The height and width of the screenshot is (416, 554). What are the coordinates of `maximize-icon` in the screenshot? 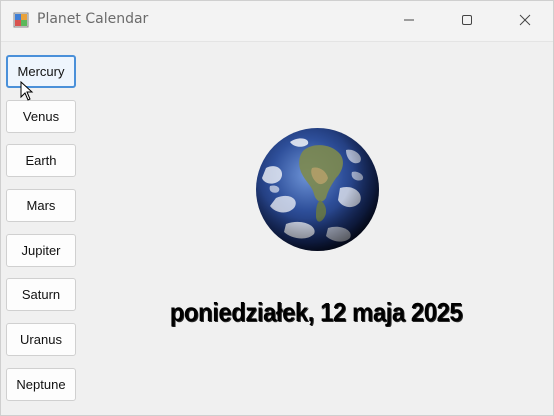 It's located at (467, 20).